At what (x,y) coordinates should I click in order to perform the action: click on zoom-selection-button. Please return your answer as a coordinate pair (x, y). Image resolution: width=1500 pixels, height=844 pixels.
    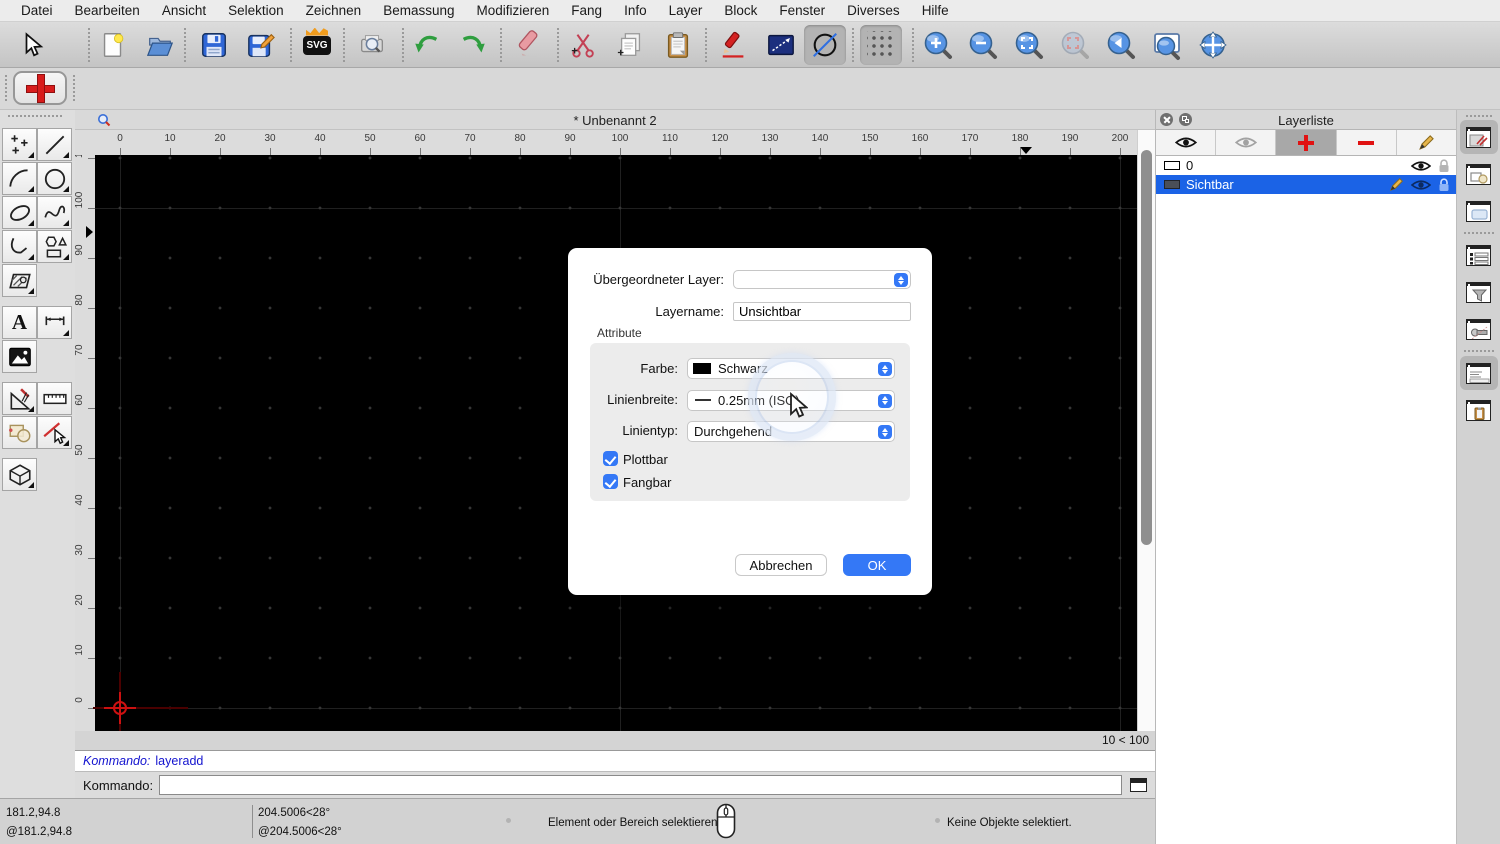
    Looking at the image, I should click on (1075, 45).